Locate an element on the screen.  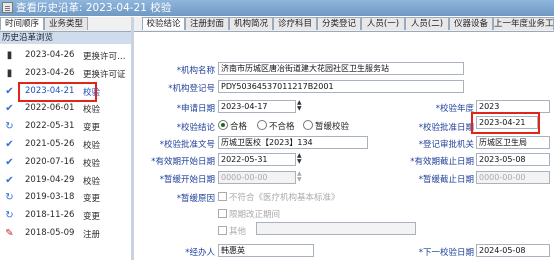
title-bar: 查看历史沿革: 2023-04-21 校验 is located at coordinates (277, 8).